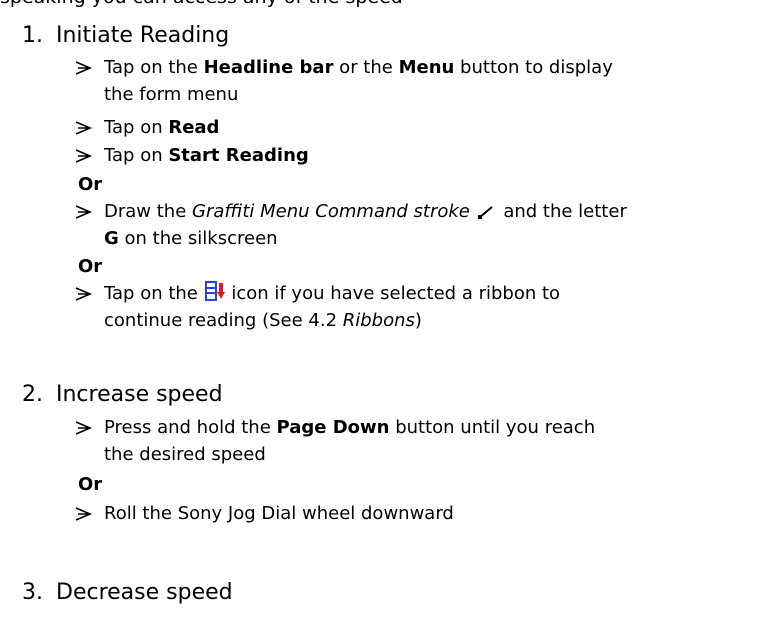 This screenshot has width=784, height=640. I want to click on s2-bullet-2: Roll the Sony Jog Dial wheel downward, so click(279, 513).